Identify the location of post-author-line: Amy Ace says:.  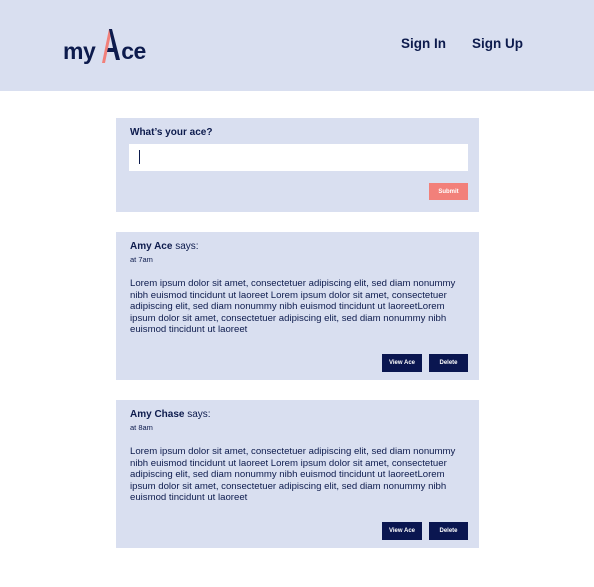
(164, 246).